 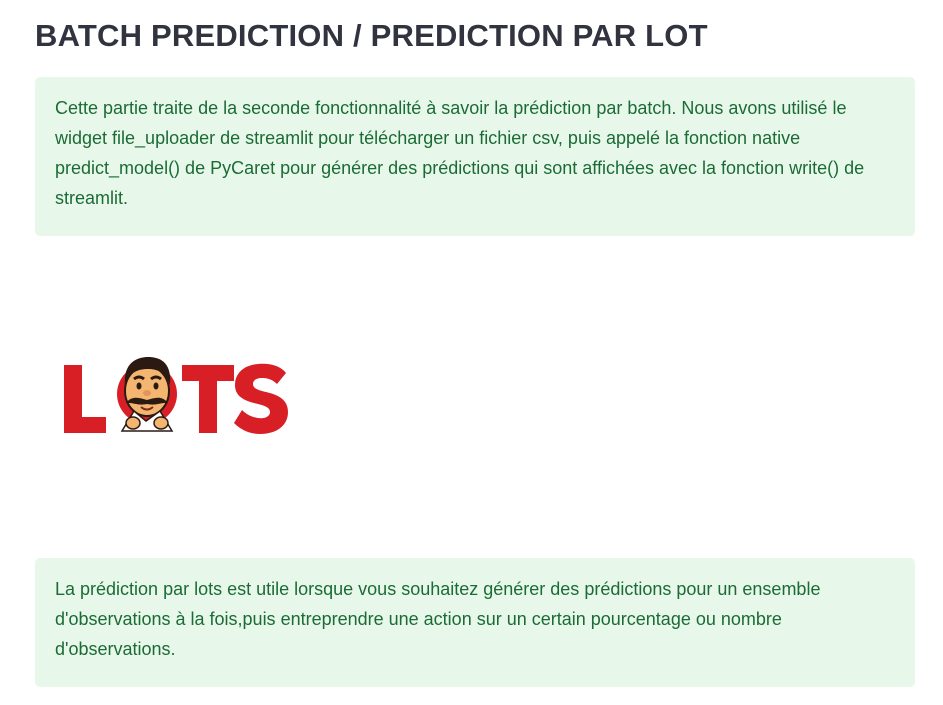 I want to click on logo-letter-t, so click(x=208, y=399).